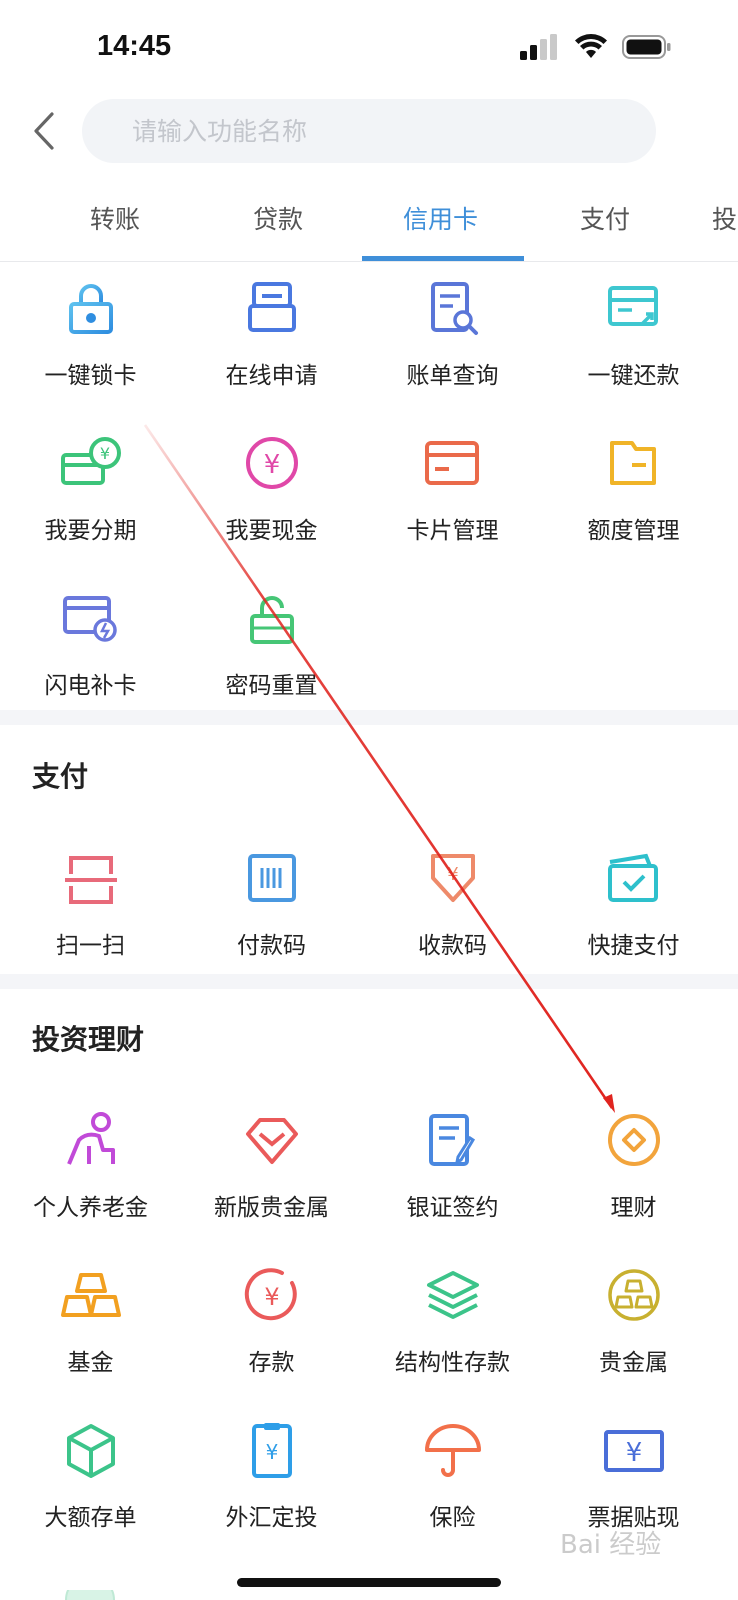  I want to click on forex-icon: ¥, so click(271, 1450).